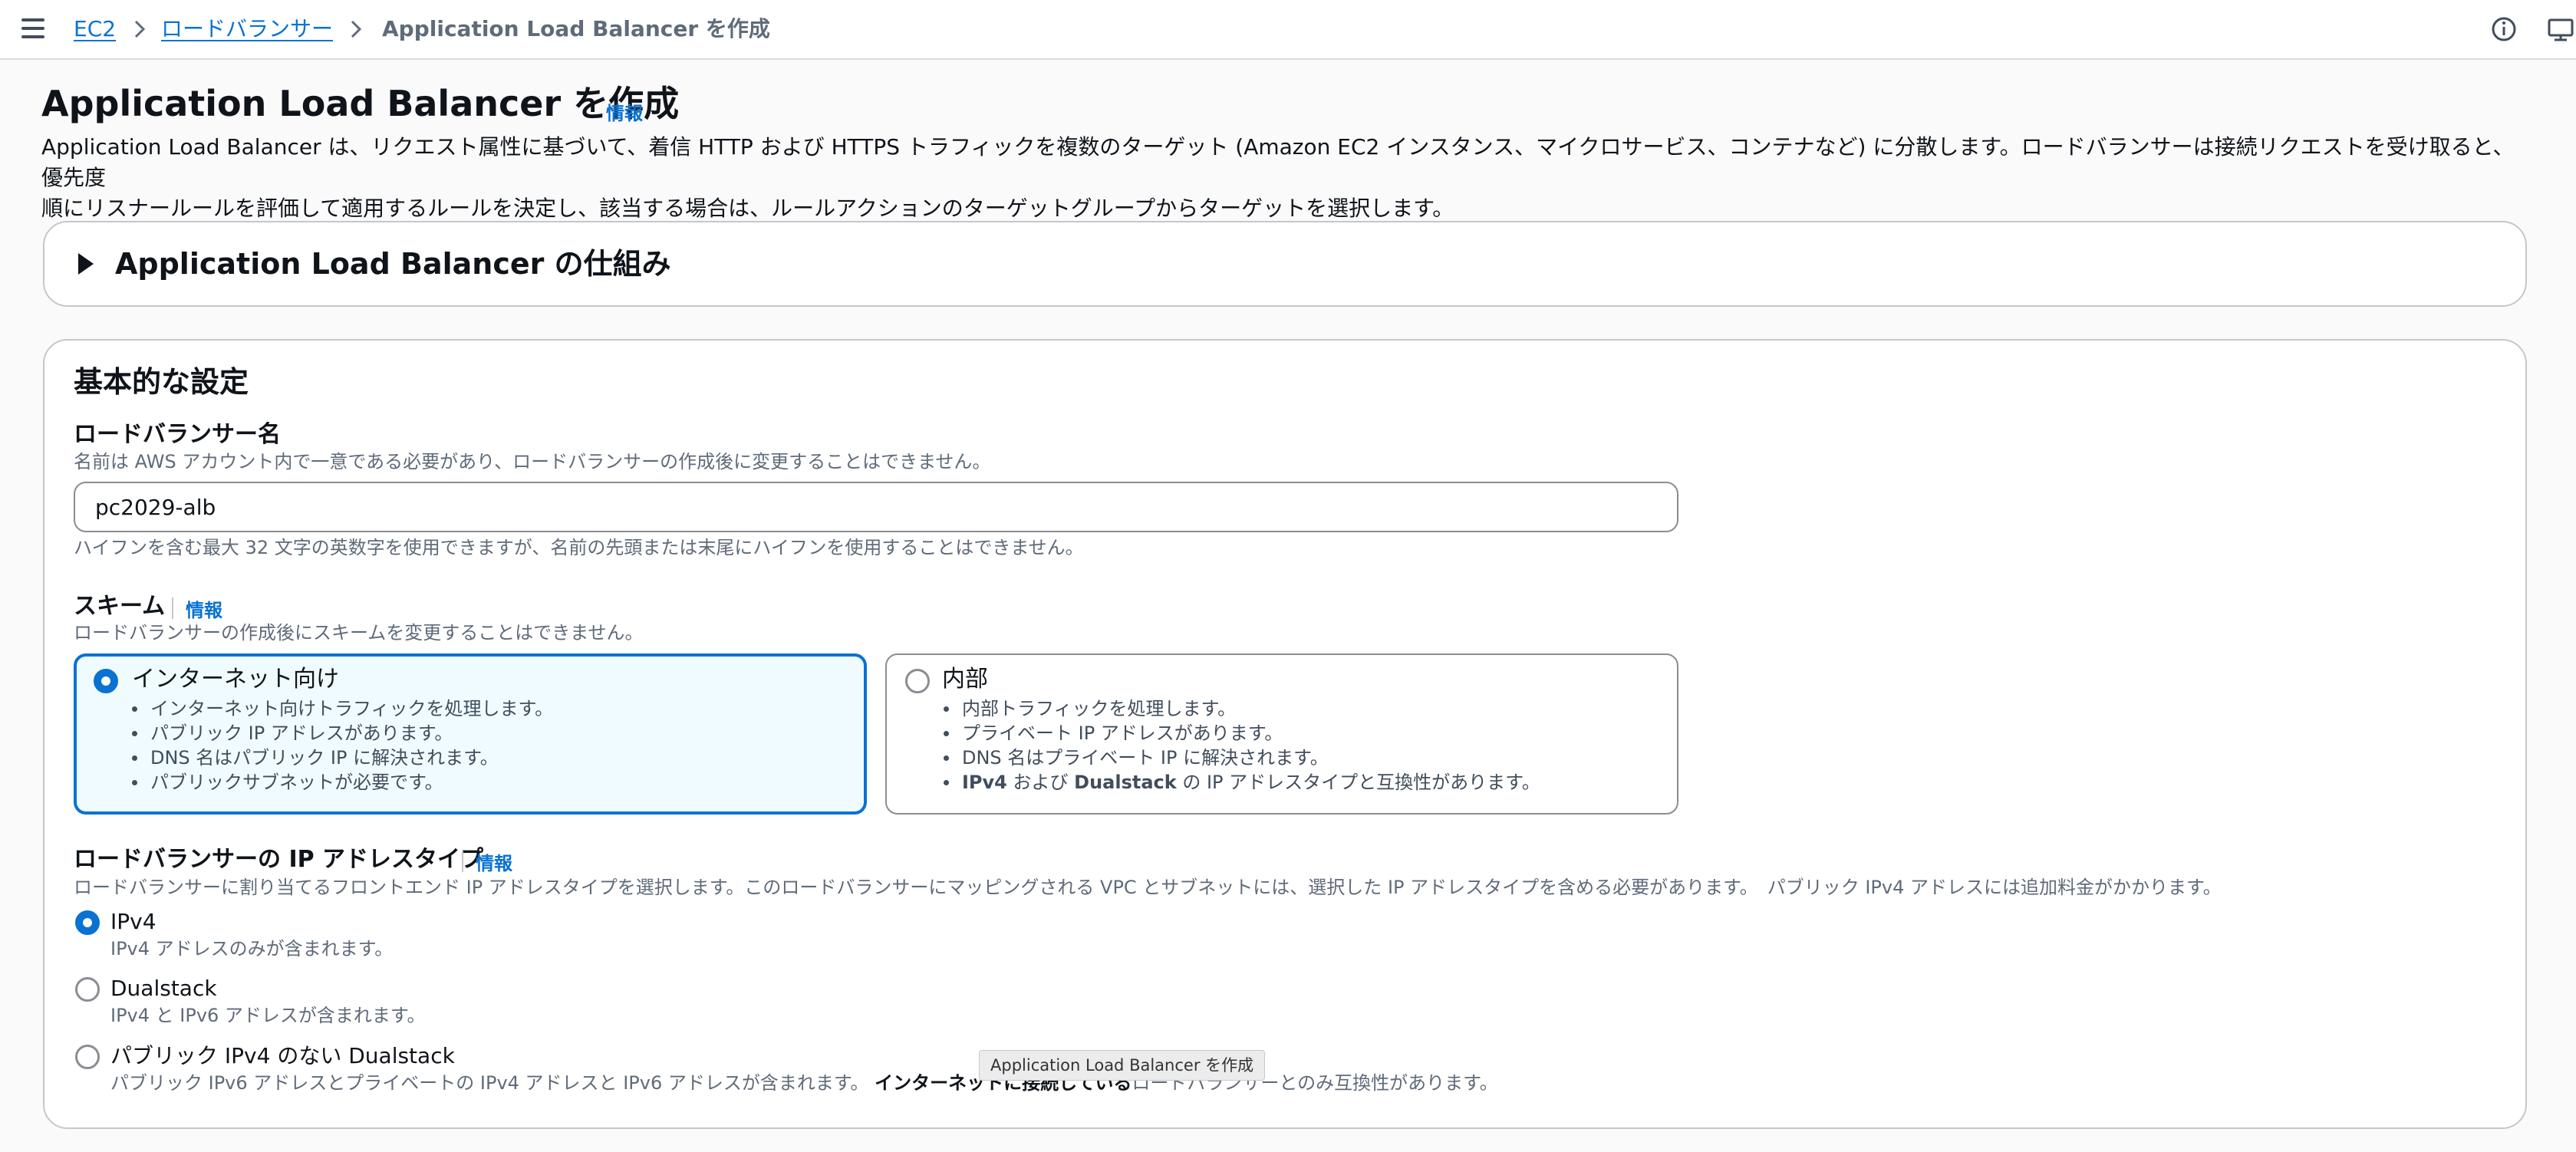 The image size is (2576, 1152). I want to click on ip-type-info-link: 情報, so click(494, 861).